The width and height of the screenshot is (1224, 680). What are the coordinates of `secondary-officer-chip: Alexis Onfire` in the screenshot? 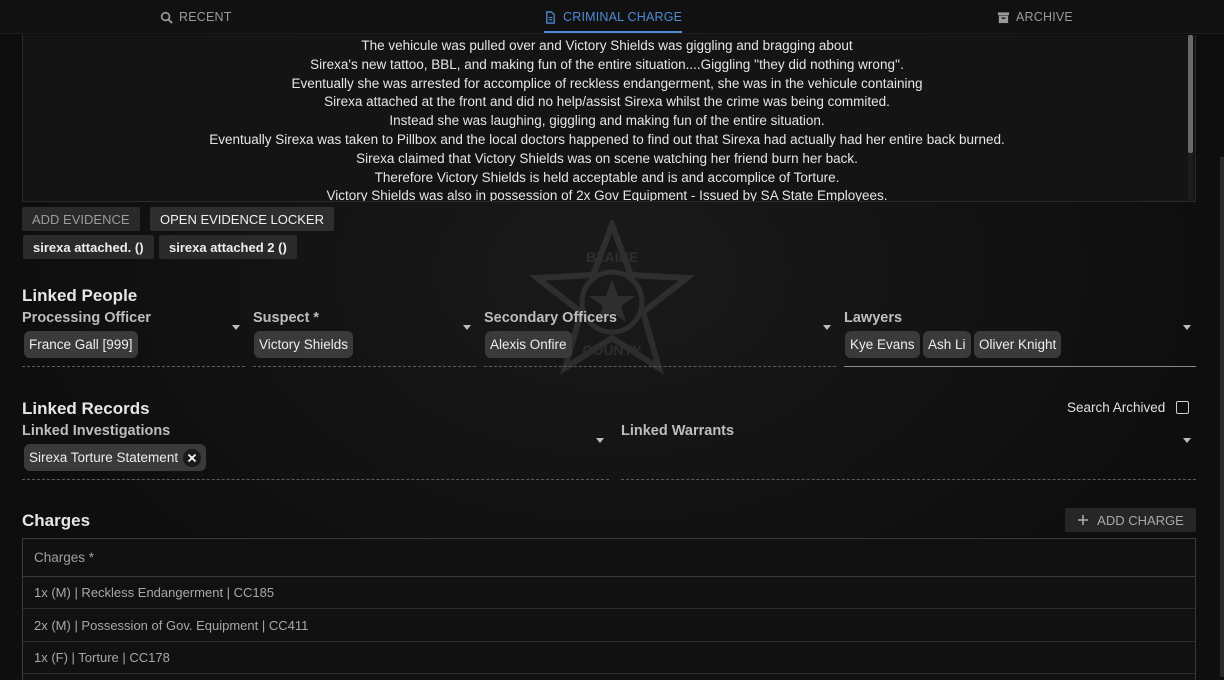 It's located at (528, 344).